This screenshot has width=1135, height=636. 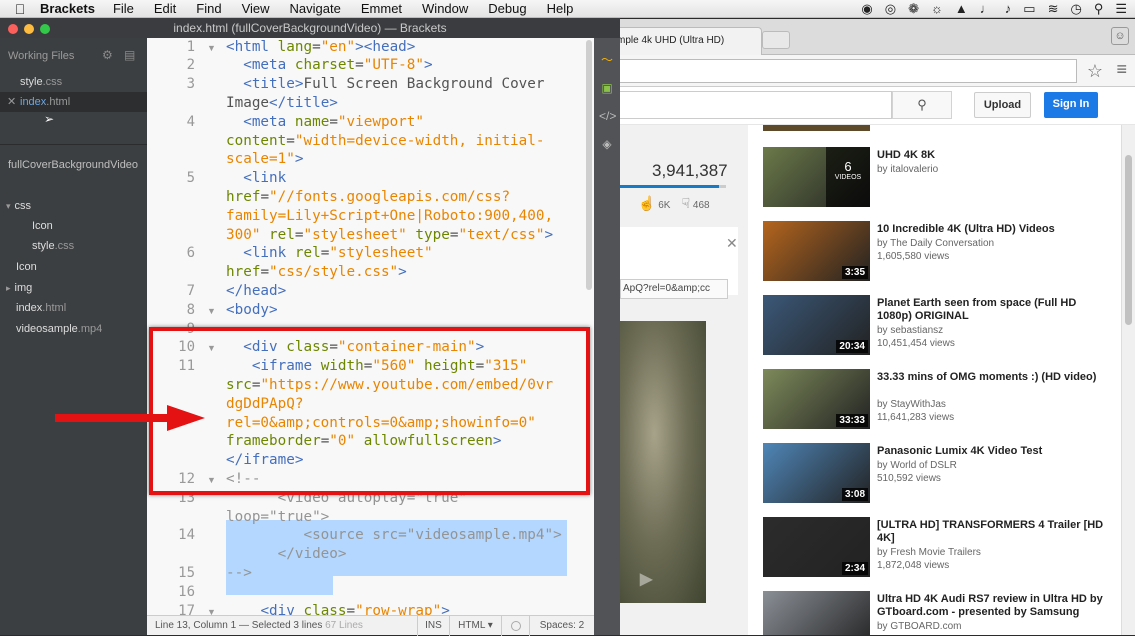 I want to click on hamburger-icon: ≡, so click(x=1121, y=69).